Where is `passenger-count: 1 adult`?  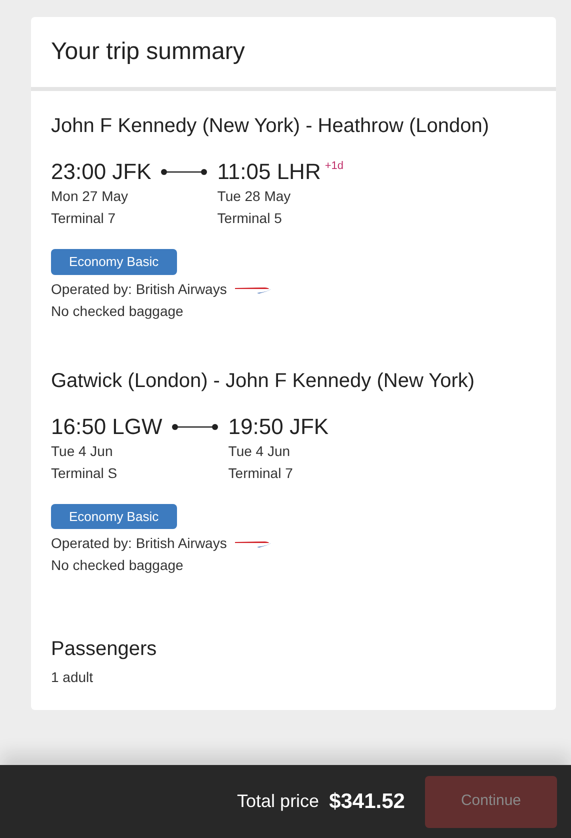 passenger-count: 1 adult is located at coordinates (72, 677).